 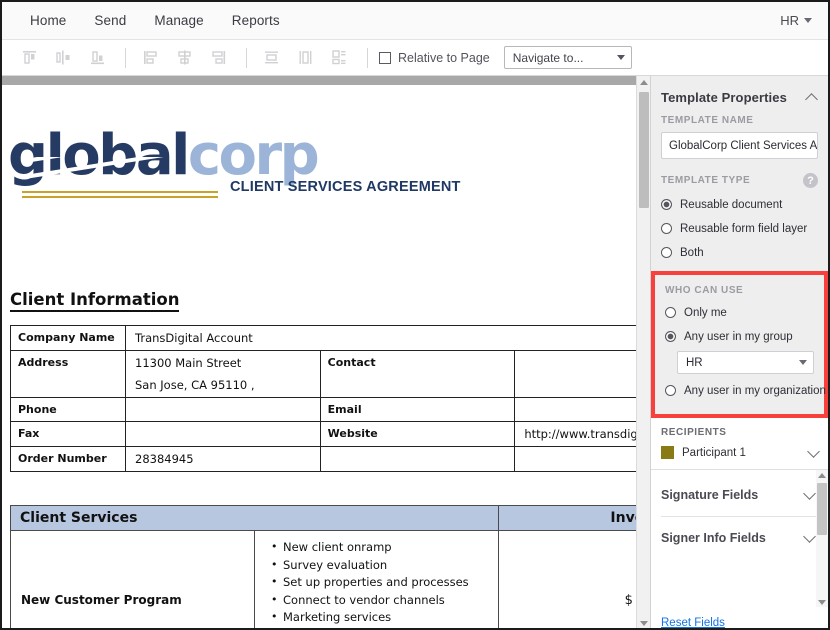 What do you see at coordinates (29, 58) in the screenshot?
I see `align-top-icon` at bounding box center [29, 58].